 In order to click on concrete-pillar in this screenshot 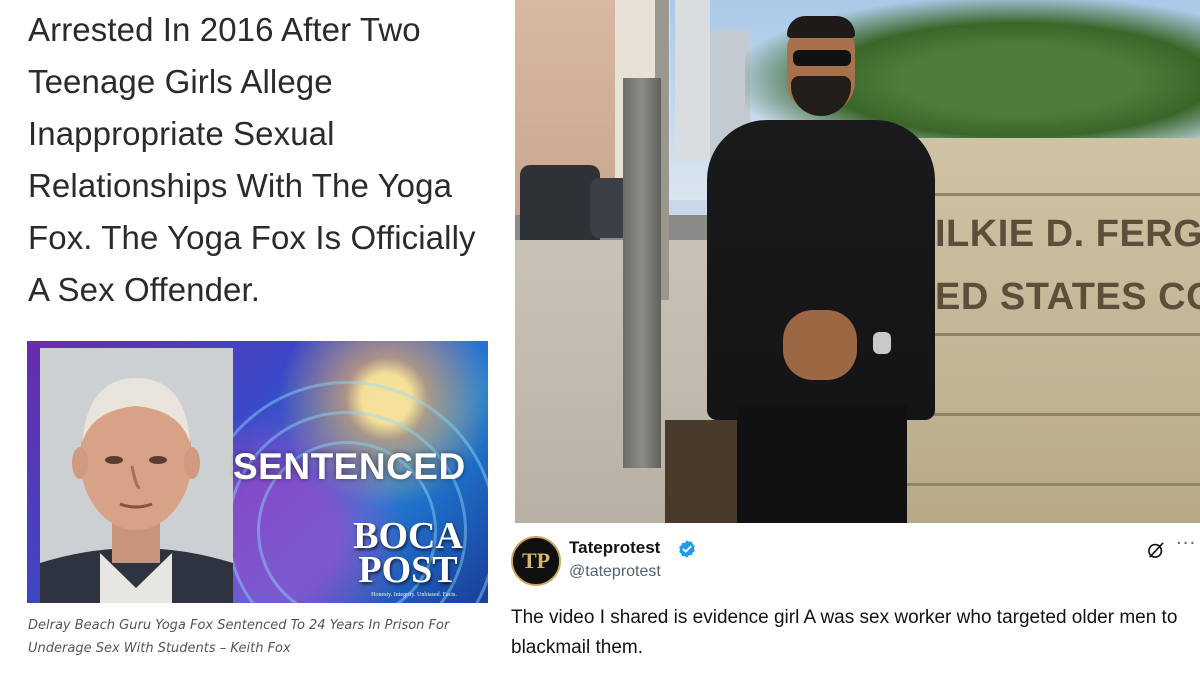, I will do `click(642, 273)`.